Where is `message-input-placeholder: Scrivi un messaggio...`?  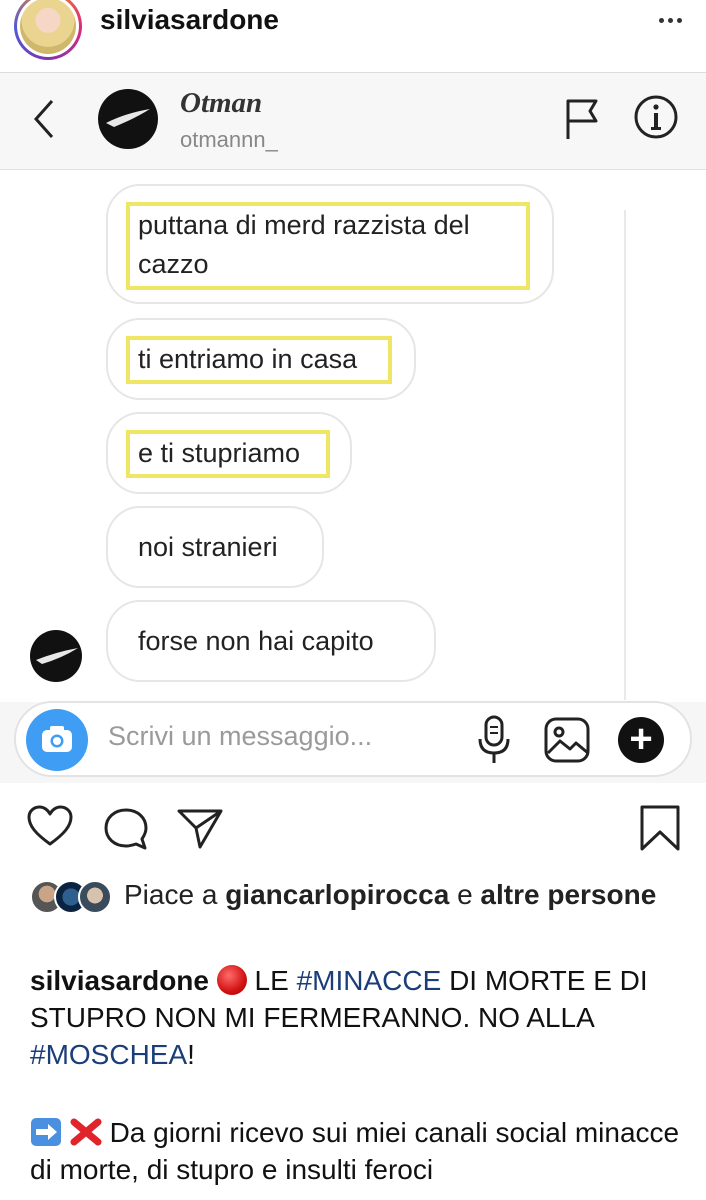 message-input-placeholder: Scrivi un messaggio... is located at coordinates (240, 736).